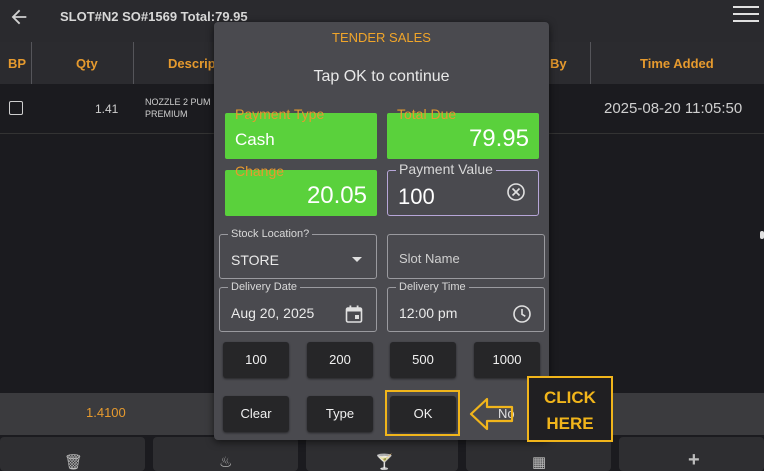 The image size is (764, 471). I want to click on row-time-added: 2025-08-20 11:05:50, so click(673, 108).